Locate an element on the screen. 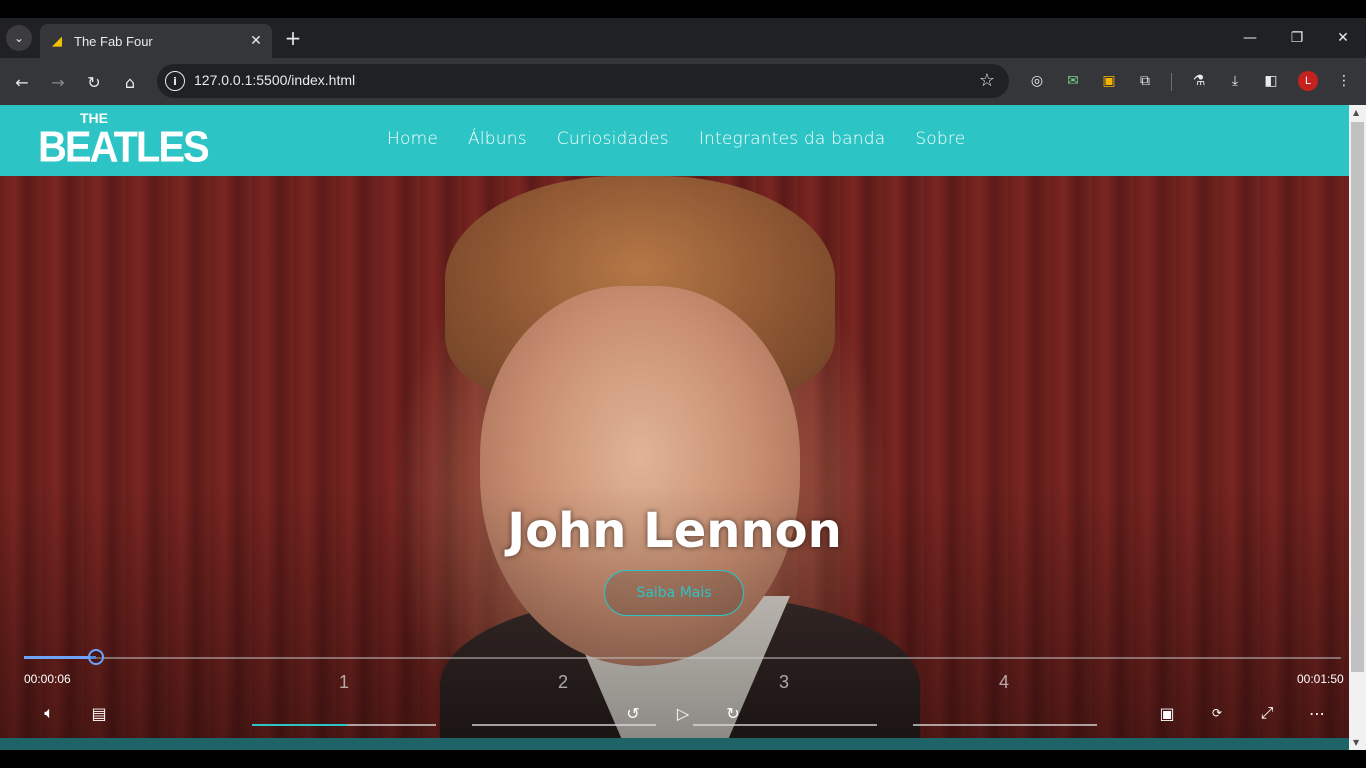  forward-button-player: ↻ is located at coordinates (733, 713).